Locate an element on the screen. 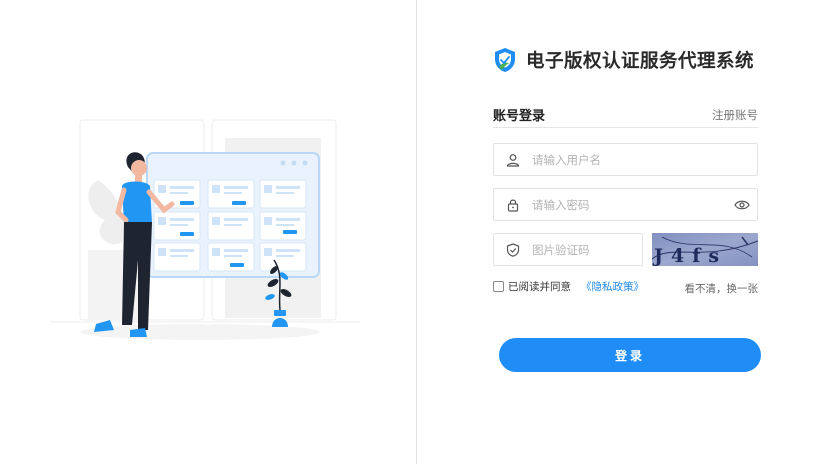 This screenshot has width=832, height=464. app-title: 电子版权认证服务代理系统 is located at coordinates (640, 61).